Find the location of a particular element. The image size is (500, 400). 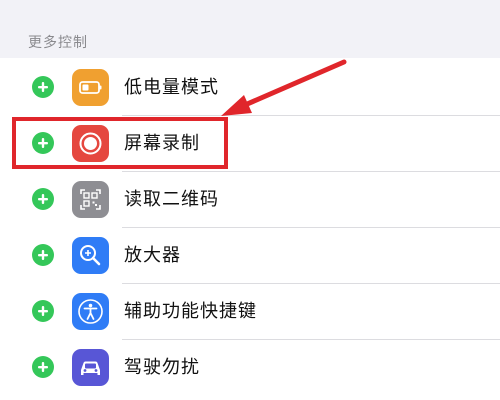

annotation-arrow-icon is located at coordinates (284, 87).